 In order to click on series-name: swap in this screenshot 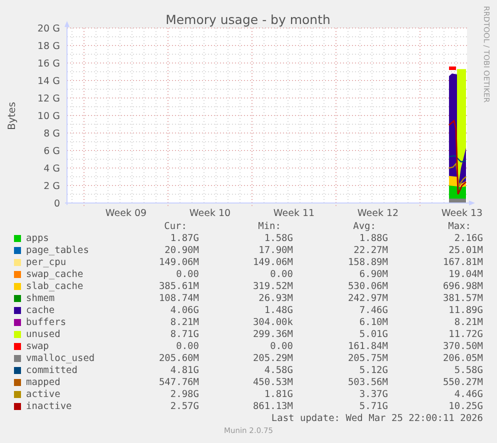, I will do `click(38, 346)`.